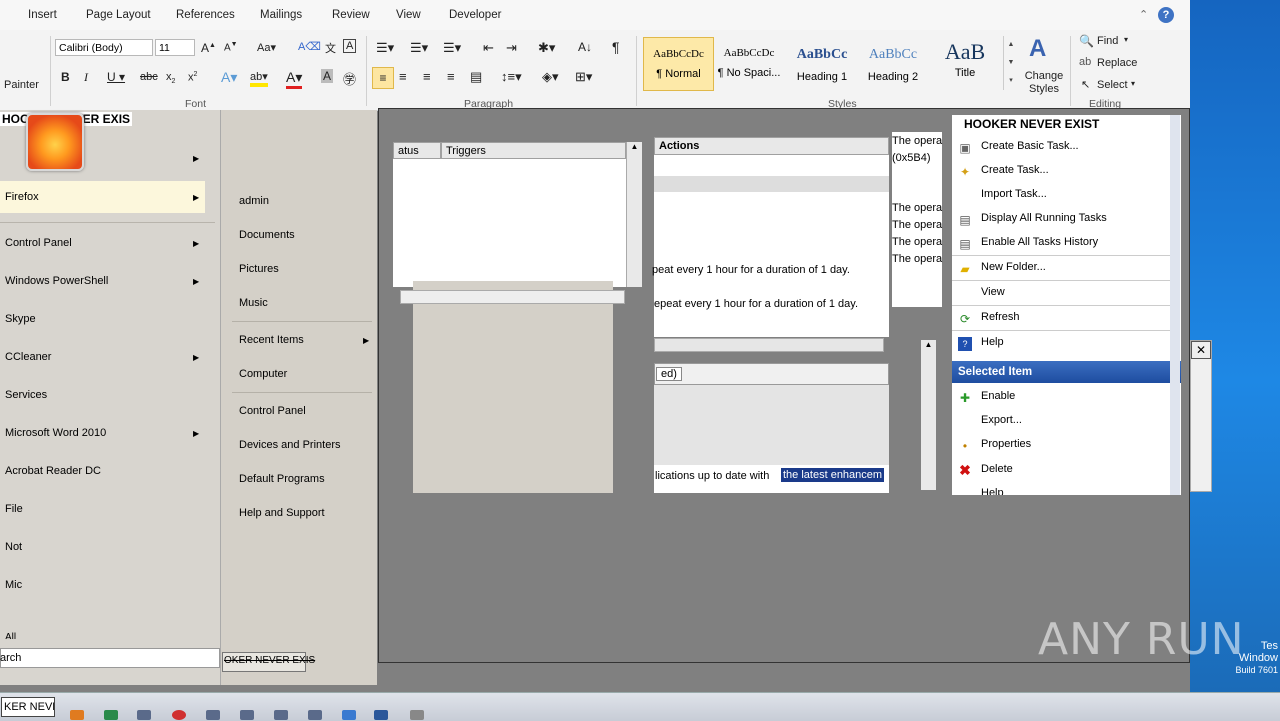 This screenshot has width=1280, height=721. Describe the element at coordinates (893, 63) in the screenshot. I see `style-heading-2: AaBbCc Heading 2` at that location.